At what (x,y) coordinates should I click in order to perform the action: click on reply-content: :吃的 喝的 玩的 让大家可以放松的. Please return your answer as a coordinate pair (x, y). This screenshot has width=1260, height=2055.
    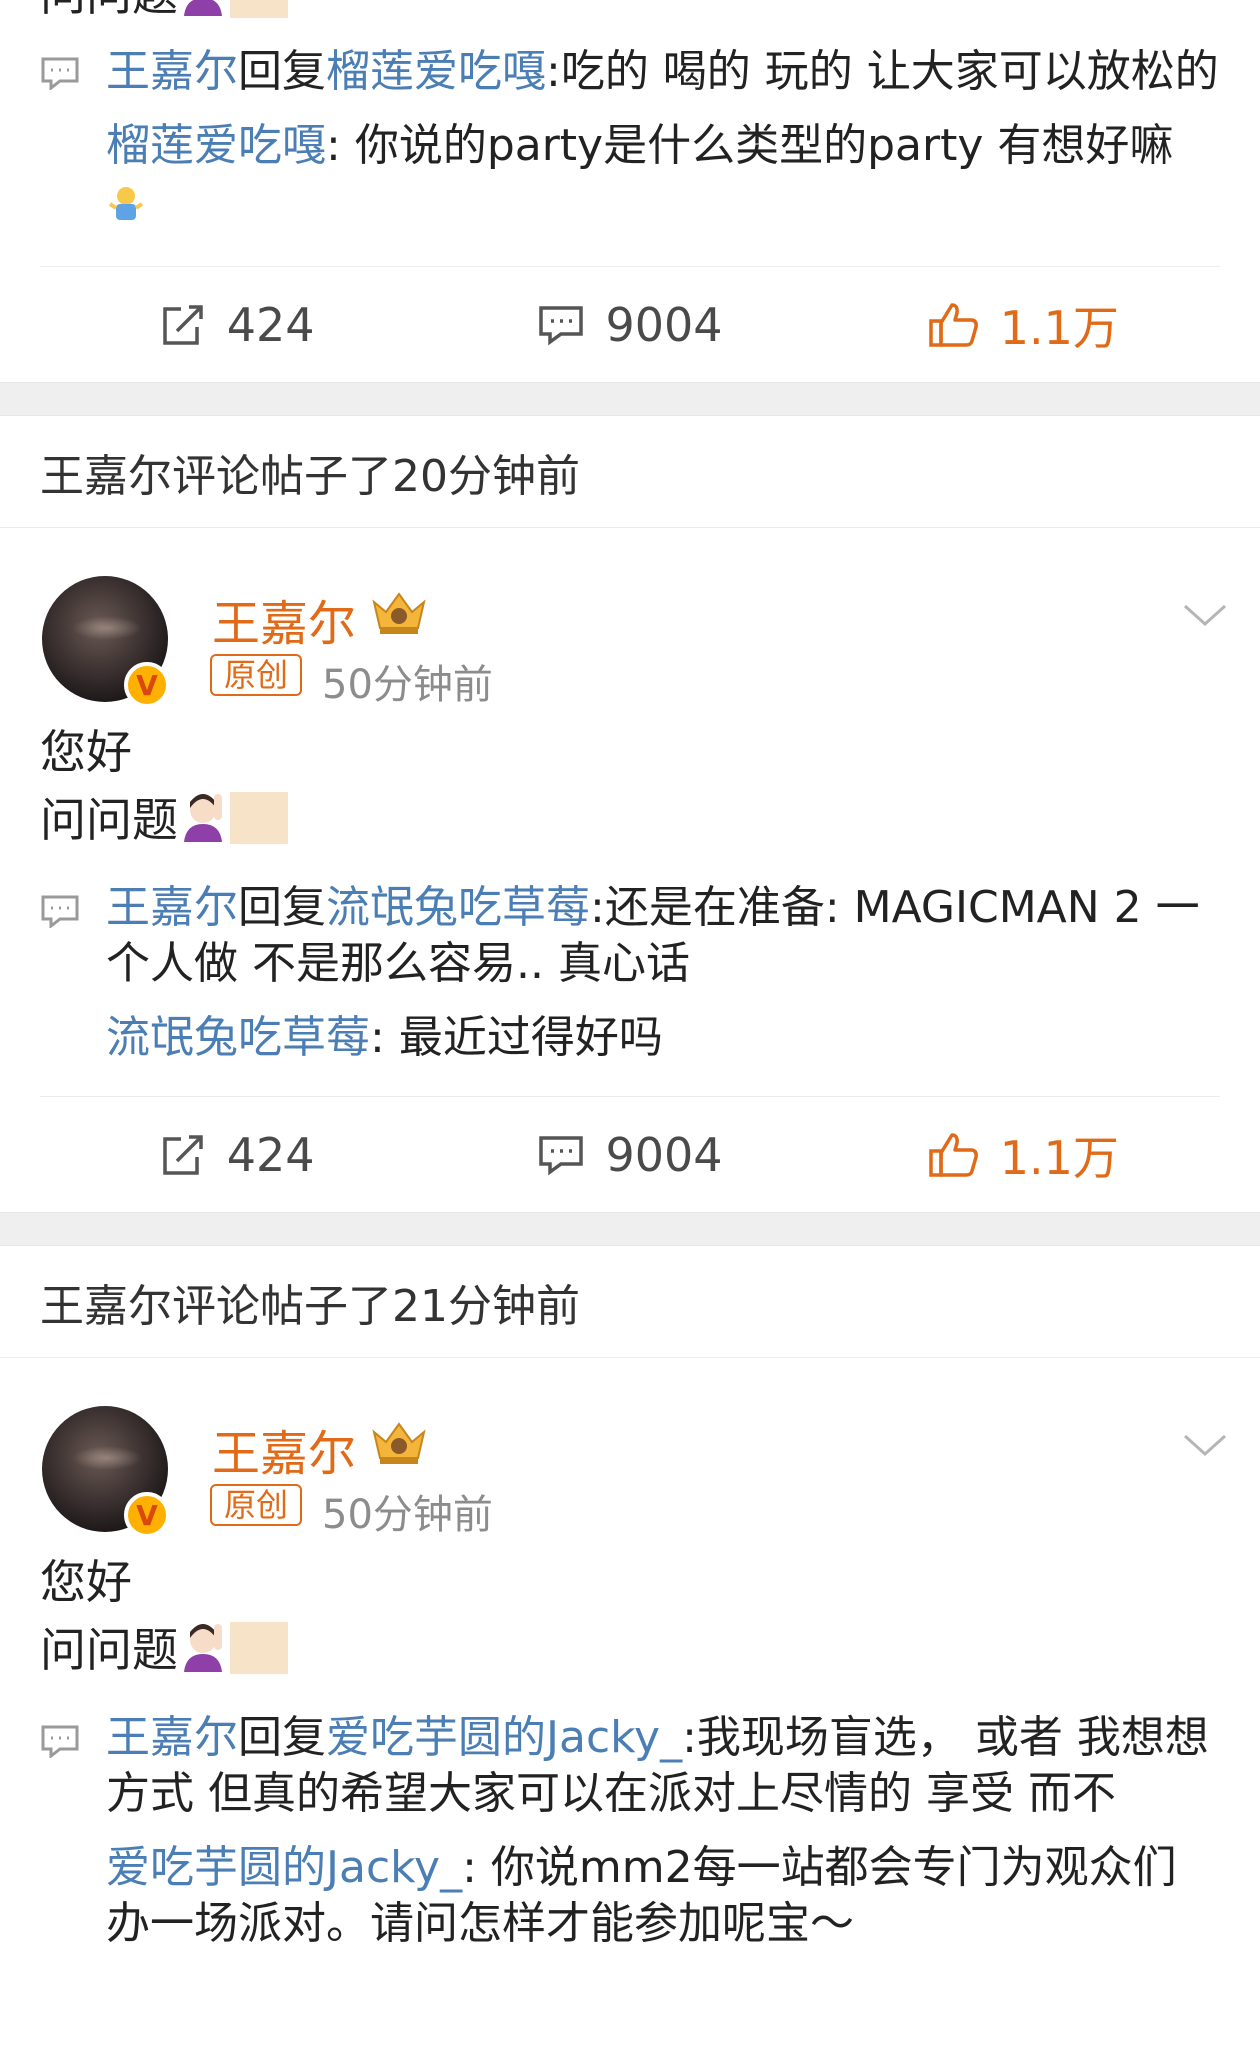
    Looking at the image, I should click on (882, 71).